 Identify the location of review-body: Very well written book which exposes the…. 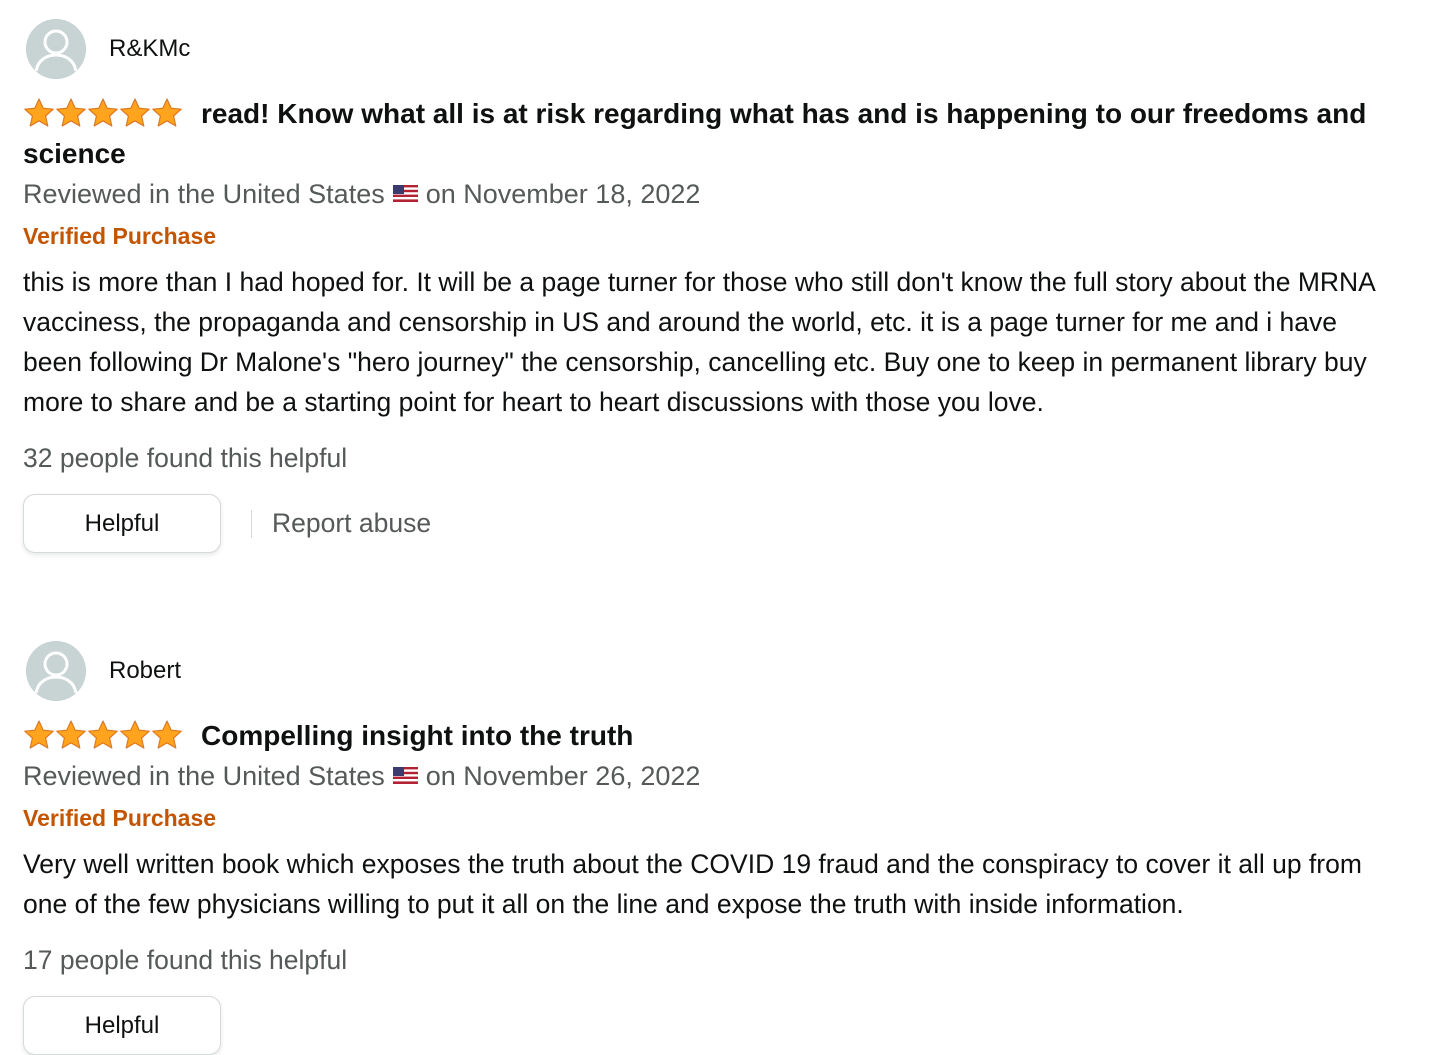
(692, 884).